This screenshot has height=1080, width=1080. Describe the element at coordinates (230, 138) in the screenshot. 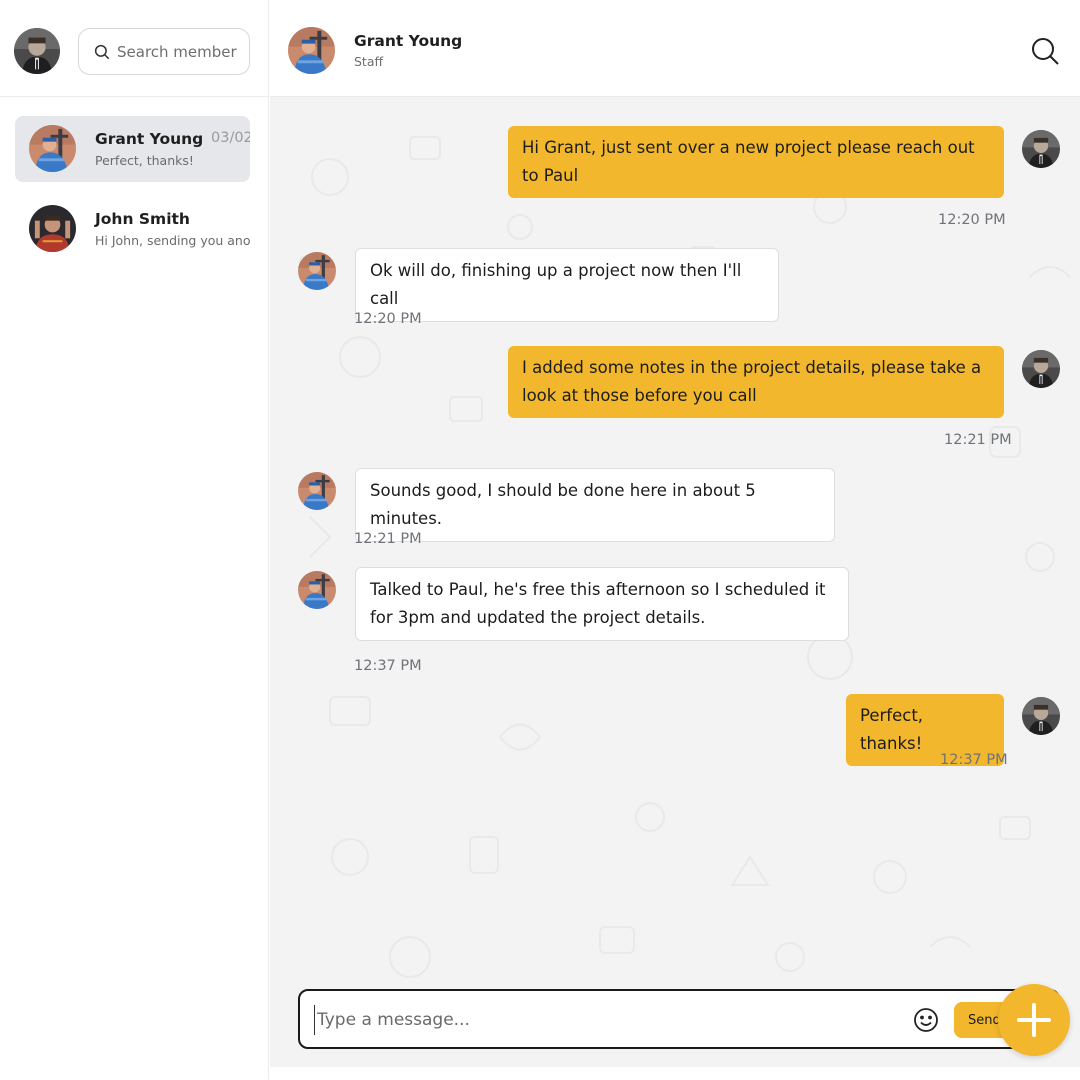

I see `conversation-date: 03/02` at that location.